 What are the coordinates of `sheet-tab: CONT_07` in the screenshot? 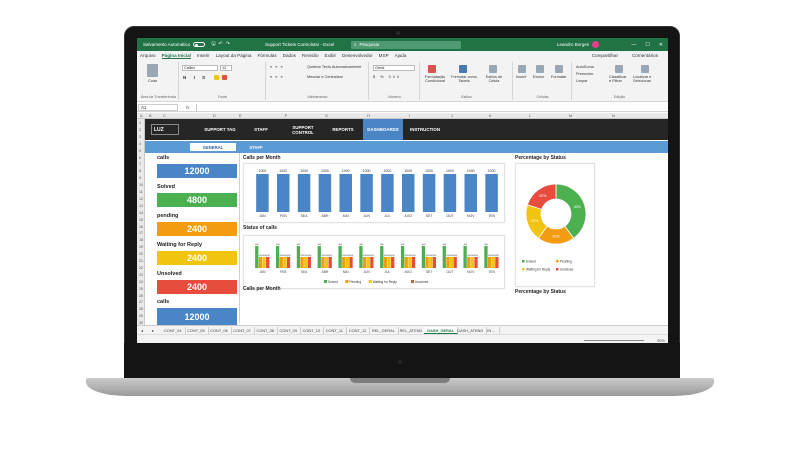 It's located at (242, 330).